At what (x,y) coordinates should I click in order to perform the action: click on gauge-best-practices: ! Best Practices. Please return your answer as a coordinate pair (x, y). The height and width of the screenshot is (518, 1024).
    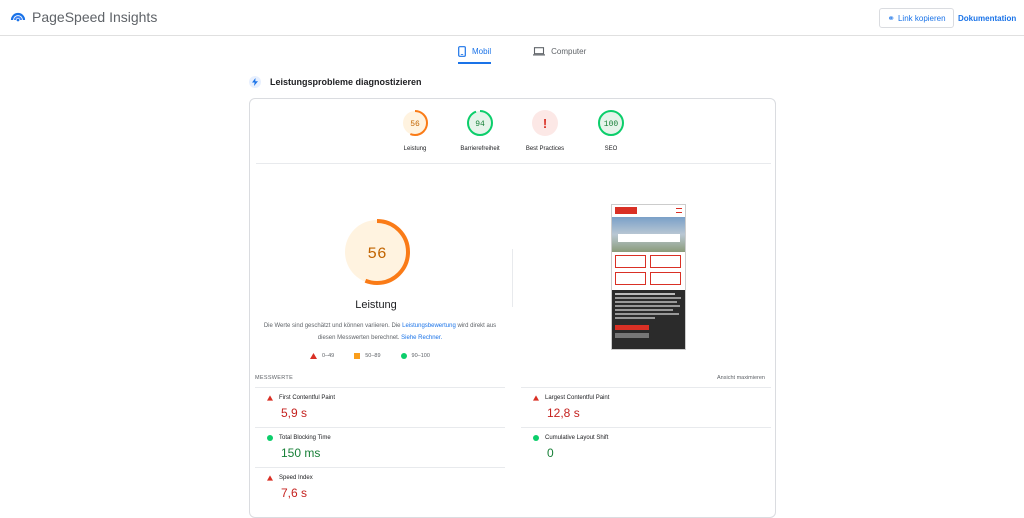
    Looking at the image, I should click on (545, 130).